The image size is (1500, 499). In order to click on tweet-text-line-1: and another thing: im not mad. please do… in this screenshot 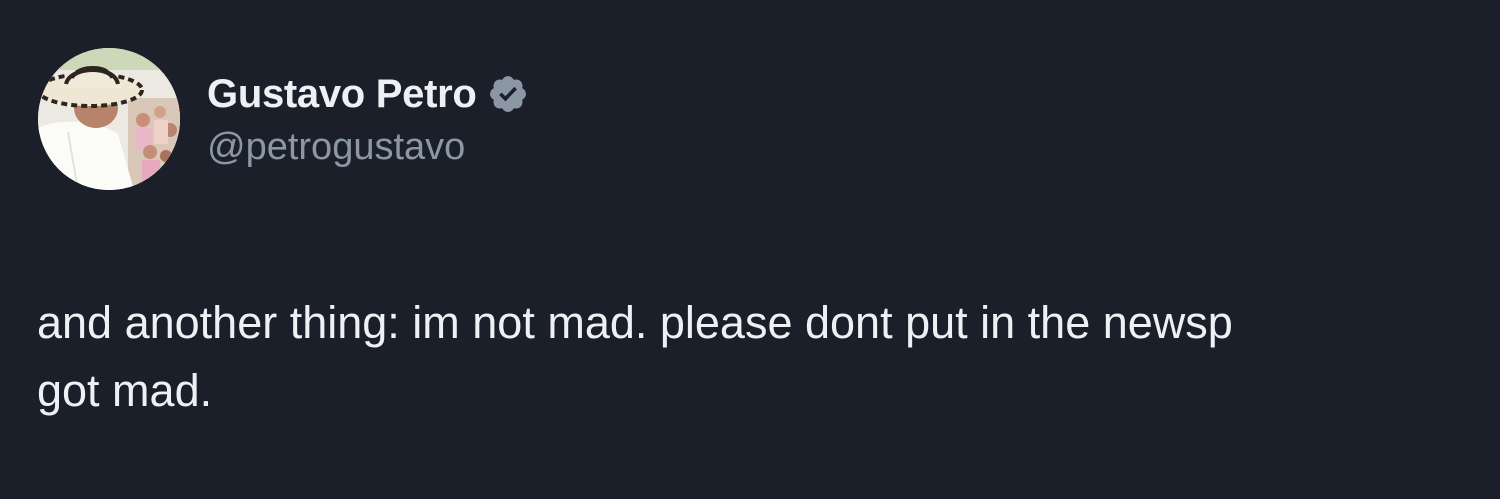, I will do `click(635, 322)`.